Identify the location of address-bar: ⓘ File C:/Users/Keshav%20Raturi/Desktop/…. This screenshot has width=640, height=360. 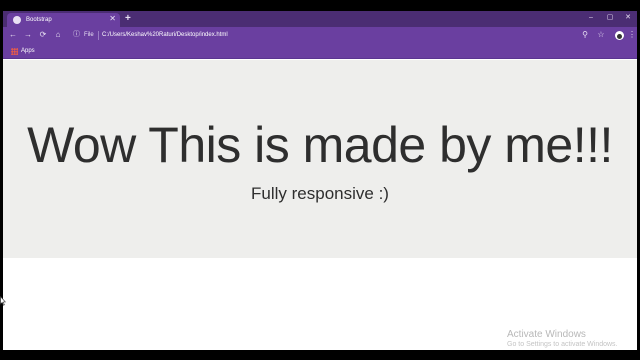
(343, 35).